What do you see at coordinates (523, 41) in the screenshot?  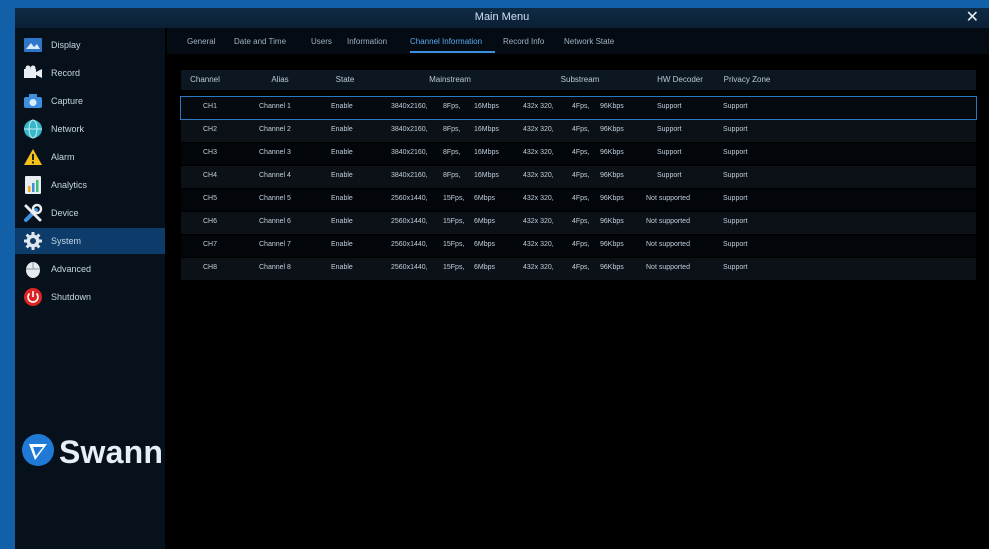 I see `tab-record-info: Record Info` at bounding box center [523, 41].